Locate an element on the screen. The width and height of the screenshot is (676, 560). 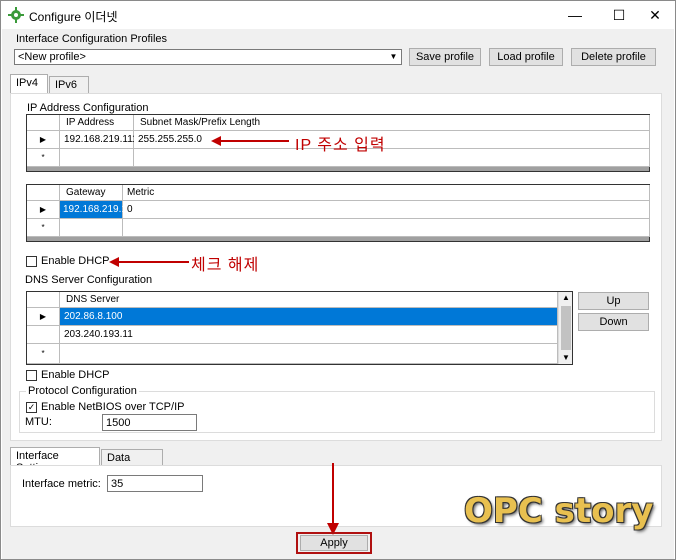
metric-new-cell is located at coordinates (386, 228).